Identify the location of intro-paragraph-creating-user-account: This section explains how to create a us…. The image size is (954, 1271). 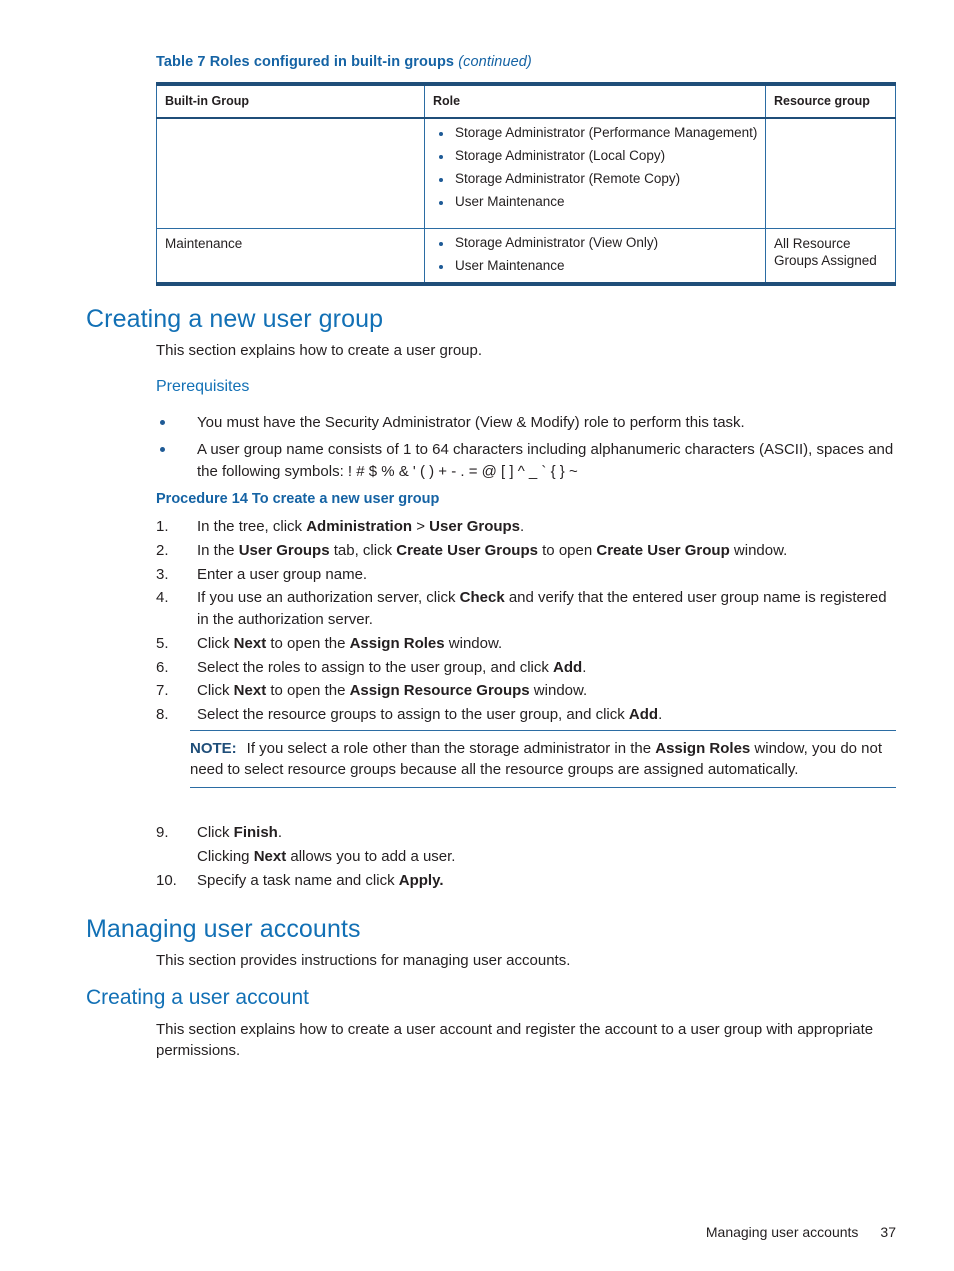
(515, 1040).